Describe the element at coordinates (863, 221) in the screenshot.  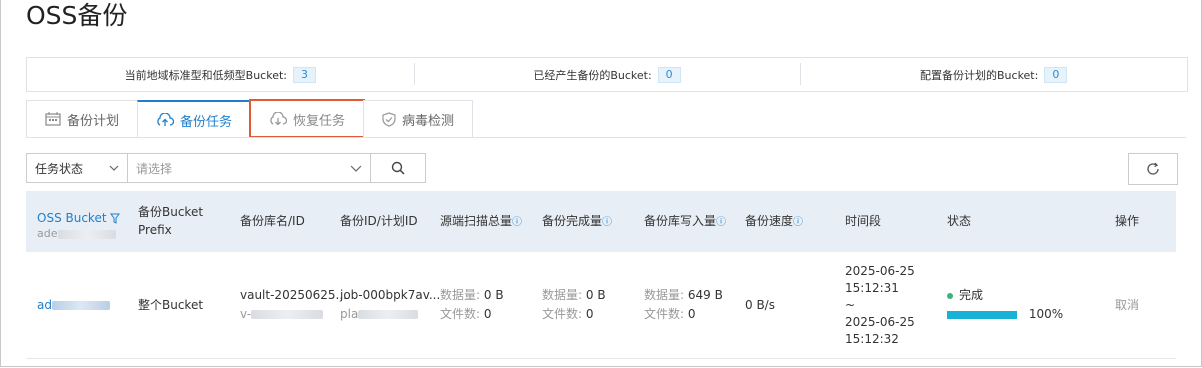
I see `col-period: 时间段` at that location.